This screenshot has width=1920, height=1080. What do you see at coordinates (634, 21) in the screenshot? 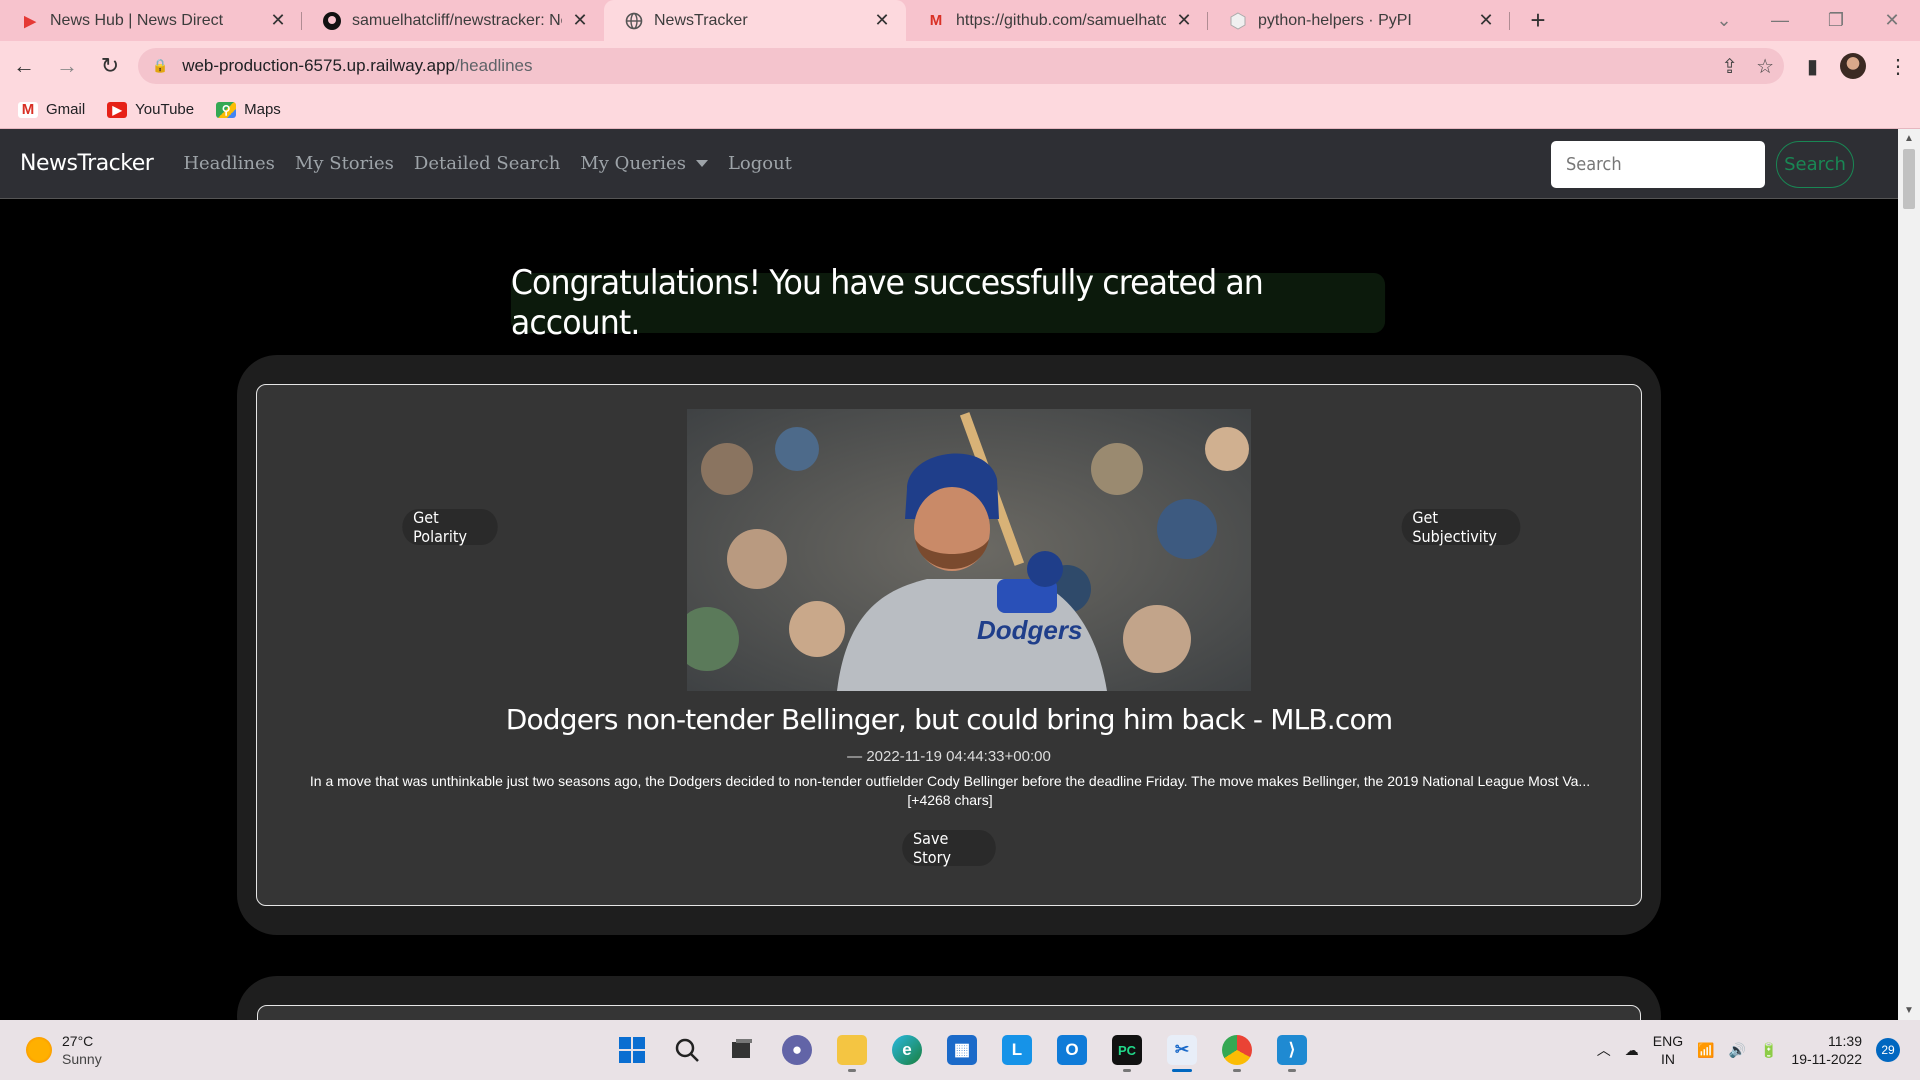
I see `globe-icon` at bounding box center [634, 21].